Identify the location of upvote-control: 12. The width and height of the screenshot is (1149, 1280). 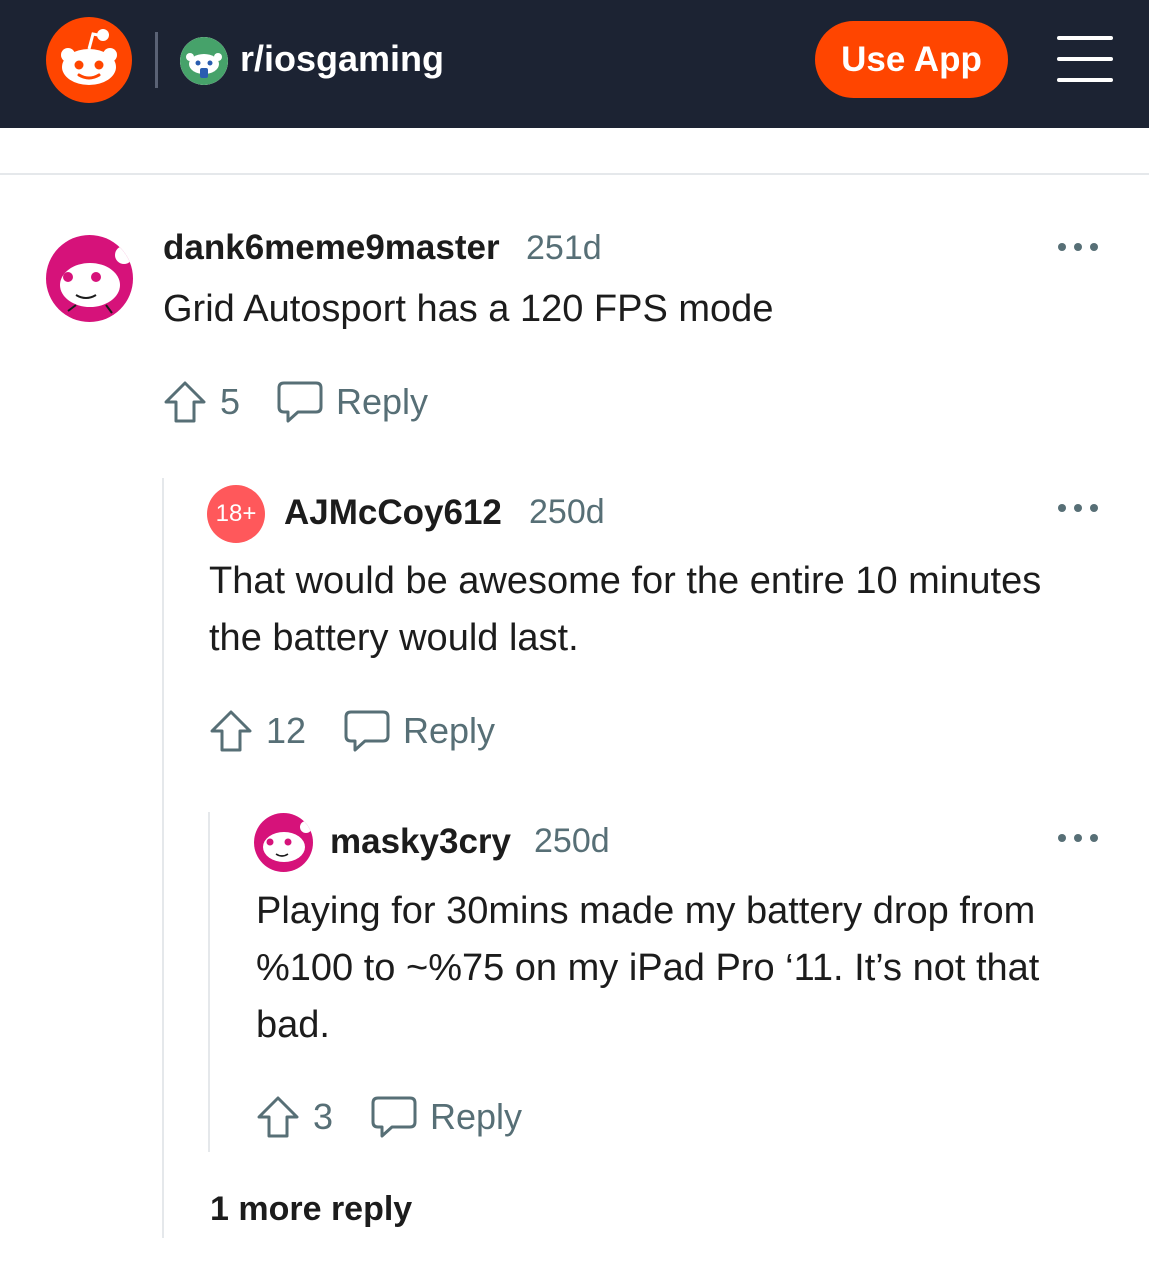
(257, 731).